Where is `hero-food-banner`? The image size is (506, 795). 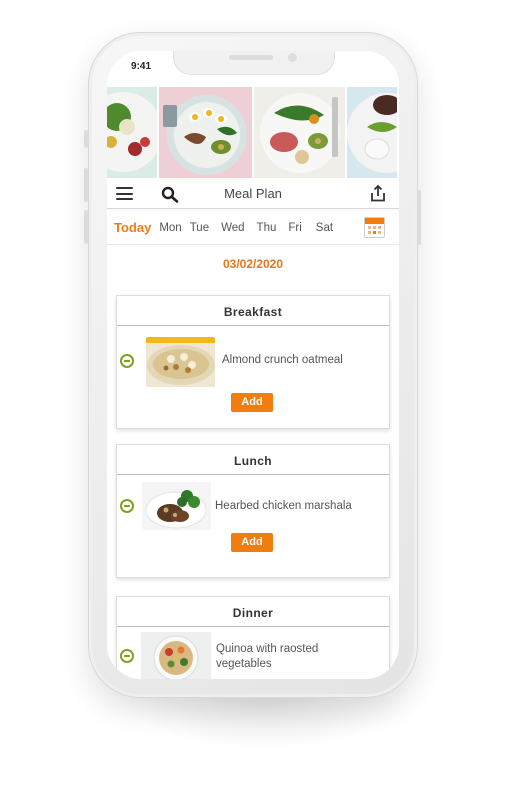 hero-food-banner is located at coordinates (253, 132).